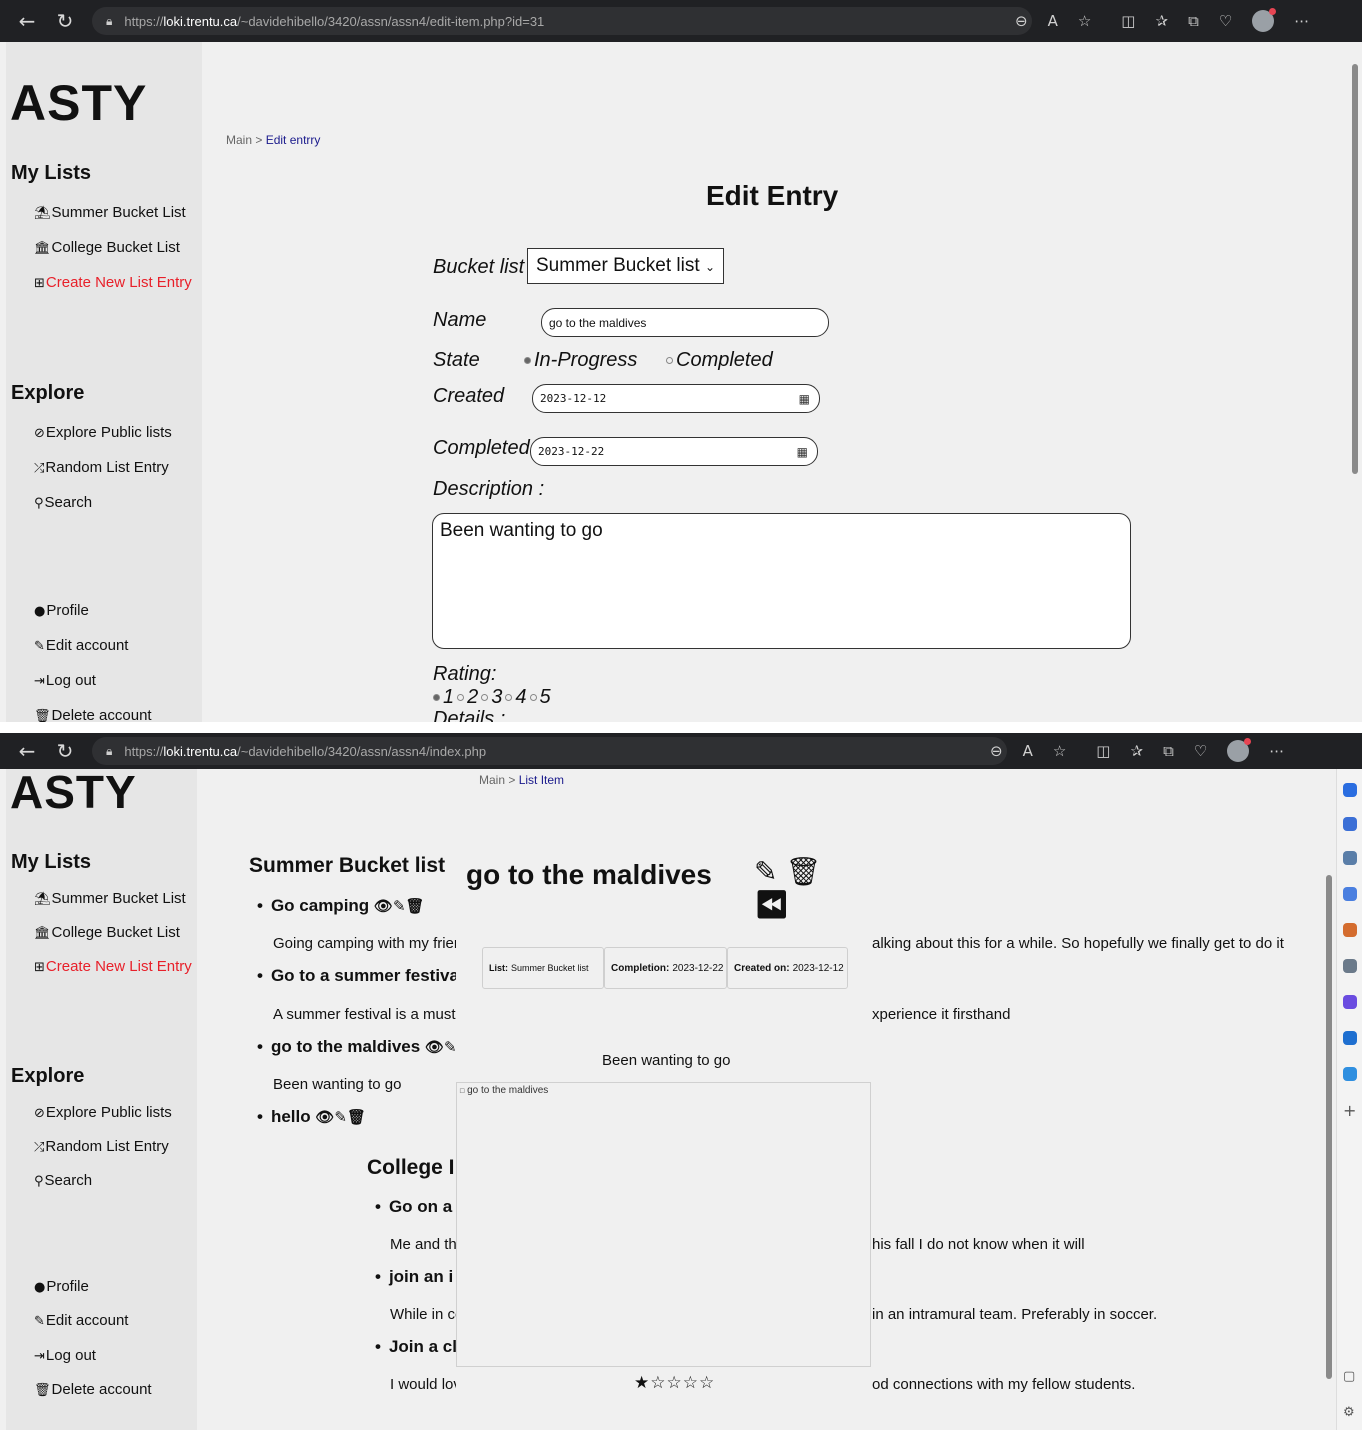 The image size is (1362, 1430). What do you see at coordinates (776, 904) in the screenshot?
I see `back-rewind-icon: ⏪︎` at bounding box center [776, 904].